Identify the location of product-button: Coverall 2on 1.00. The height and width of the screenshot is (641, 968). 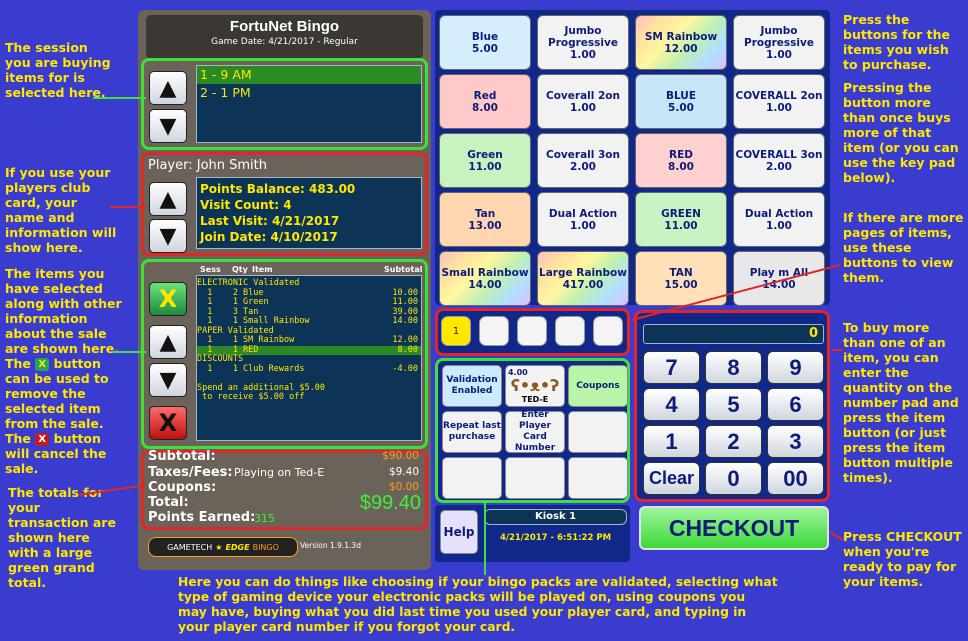
(583, 101).